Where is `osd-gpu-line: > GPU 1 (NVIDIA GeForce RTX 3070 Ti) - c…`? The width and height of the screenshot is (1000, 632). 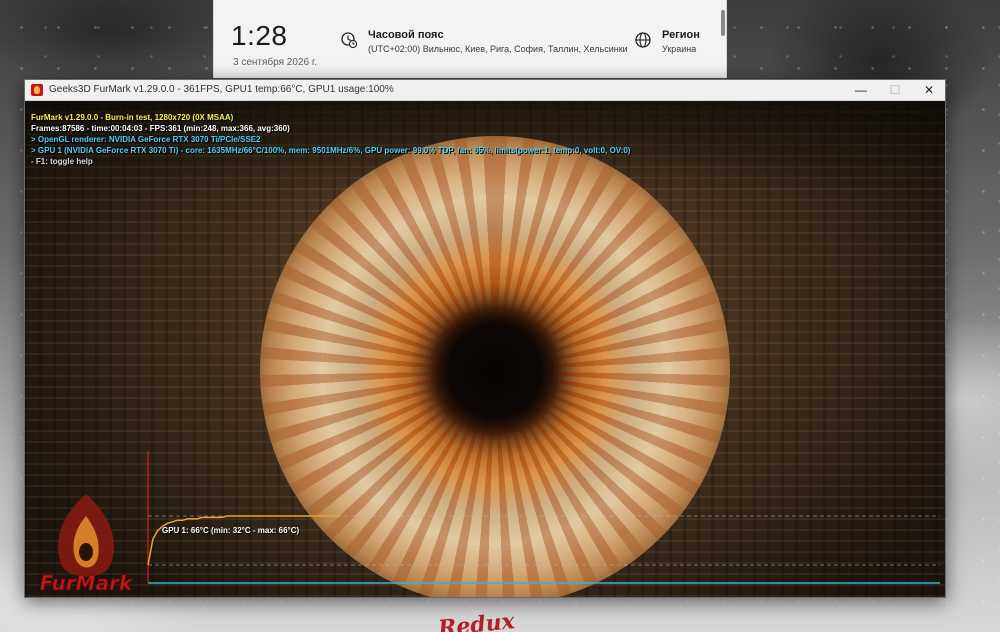
osd-gpu-line: > GPU 1 (NVIDIA GeForce RTX 3070 Ti) - c… is located at coordinates (331, 150).